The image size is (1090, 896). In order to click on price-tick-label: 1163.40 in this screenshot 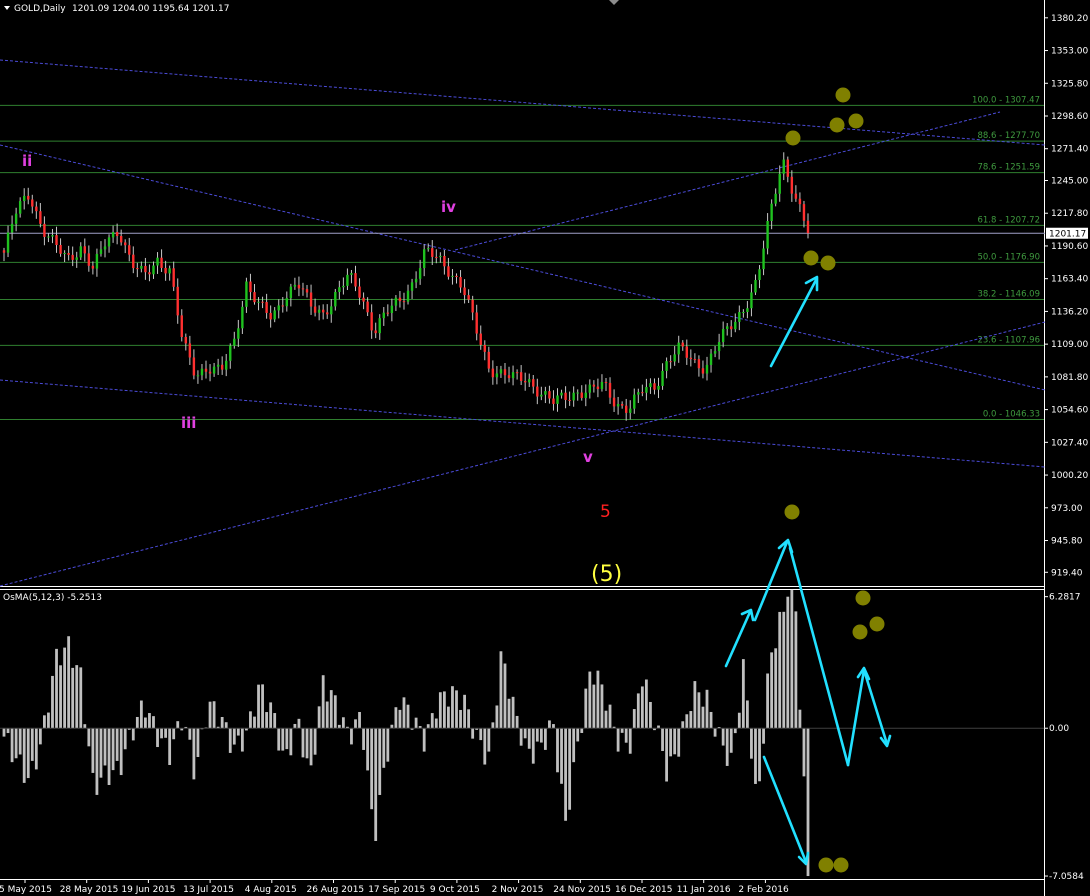, I will do `click(1069, 280)`.